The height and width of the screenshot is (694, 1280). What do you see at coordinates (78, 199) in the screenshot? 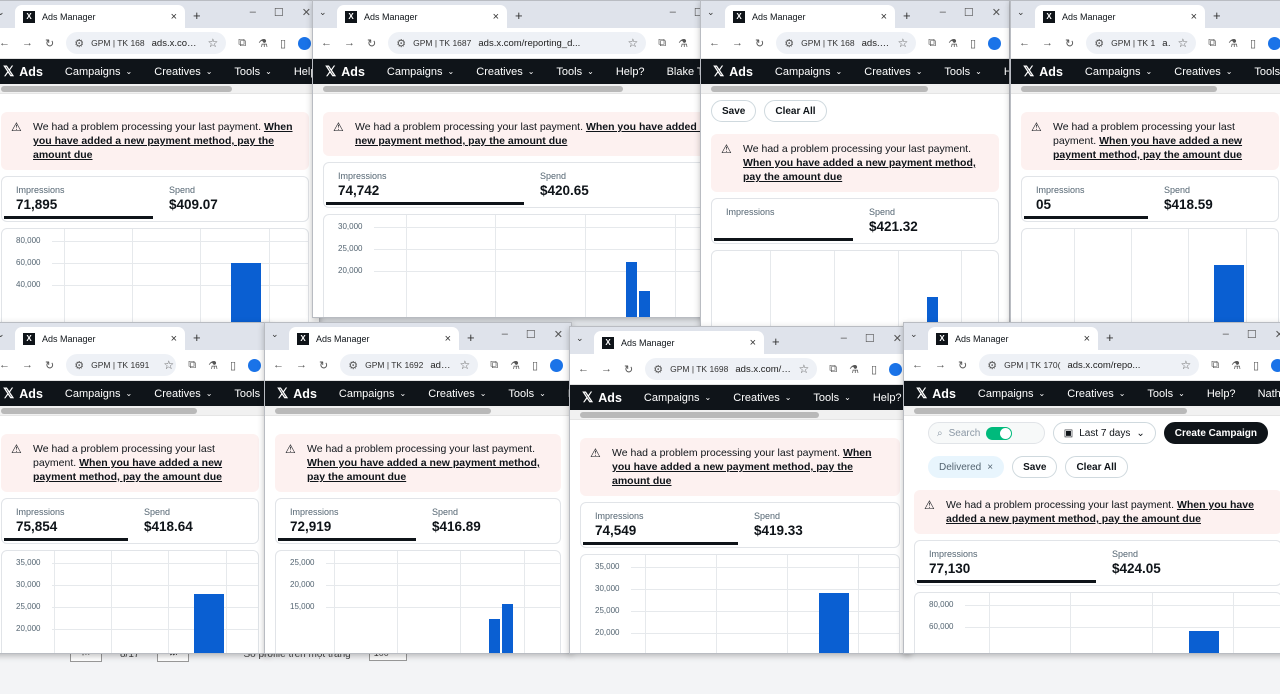
I see `impressions-metric: Impressions 71,895` at bounding box center [78, 199].